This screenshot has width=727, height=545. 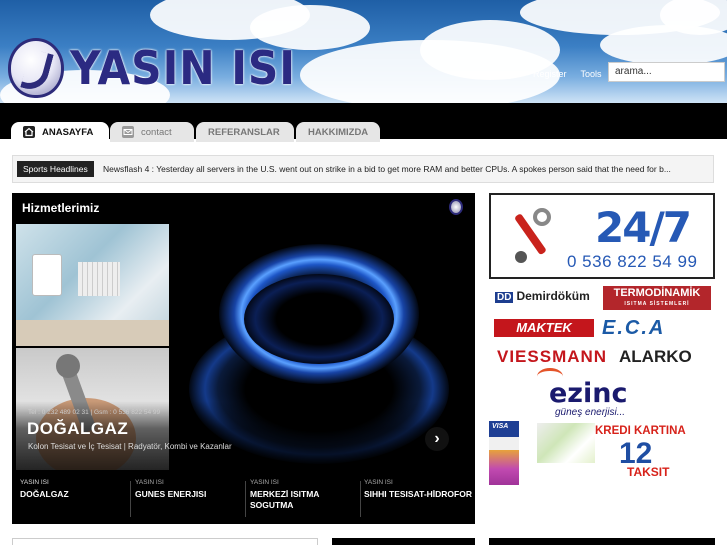 I want to click on chevron-right-icon: ›, so click(x=437, y=438).